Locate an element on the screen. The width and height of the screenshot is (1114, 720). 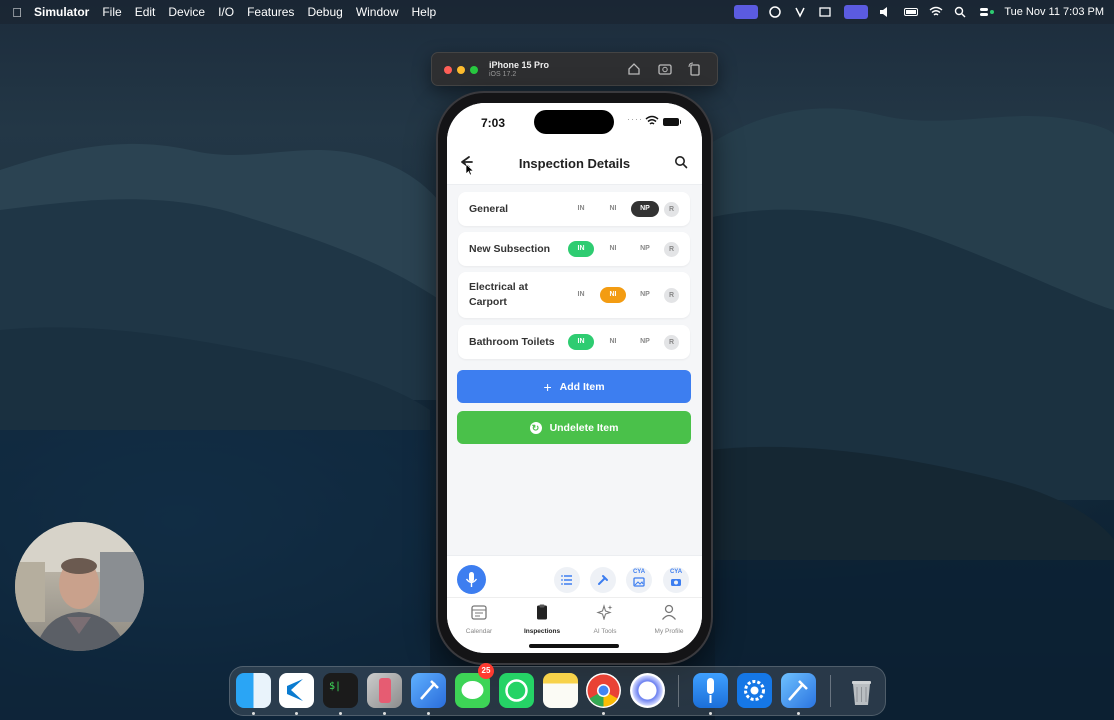
trash-app-icon is located at coordinates (861, 690).